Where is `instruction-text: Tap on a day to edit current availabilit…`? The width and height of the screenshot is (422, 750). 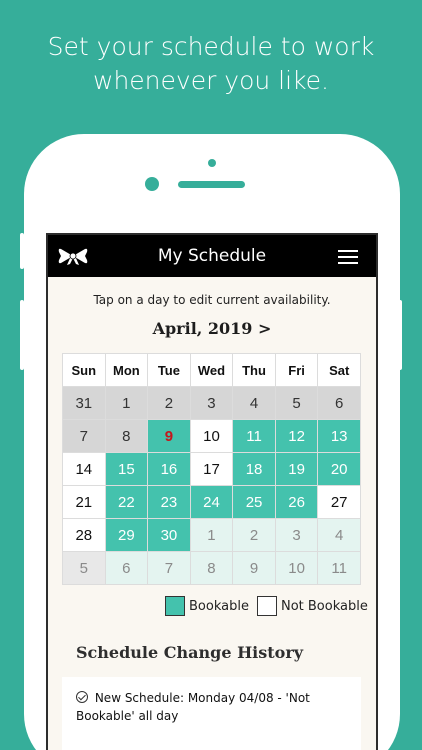
instruction-text: Tap on a day to edit current availabilit… is located at coordinates (212, 300).